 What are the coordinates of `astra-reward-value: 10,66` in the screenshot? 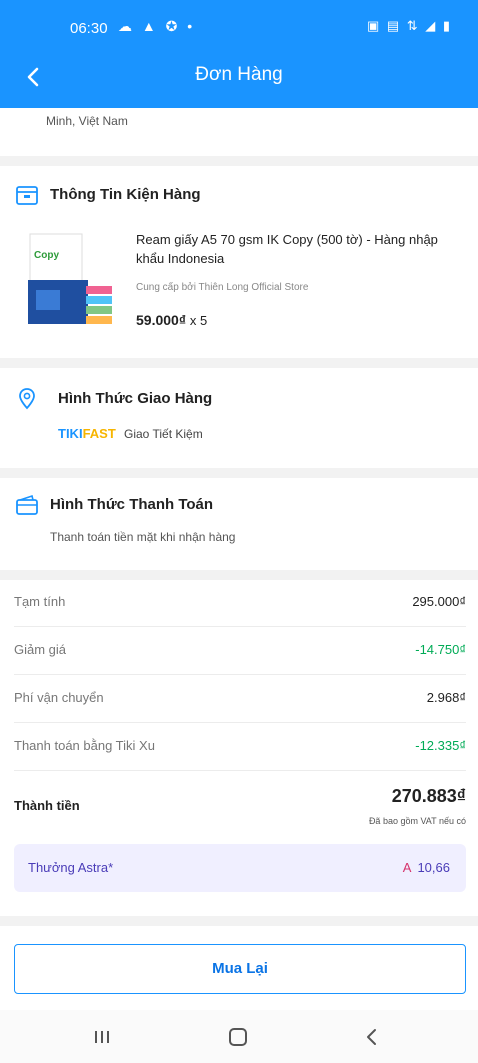 It's located at (433, 867).